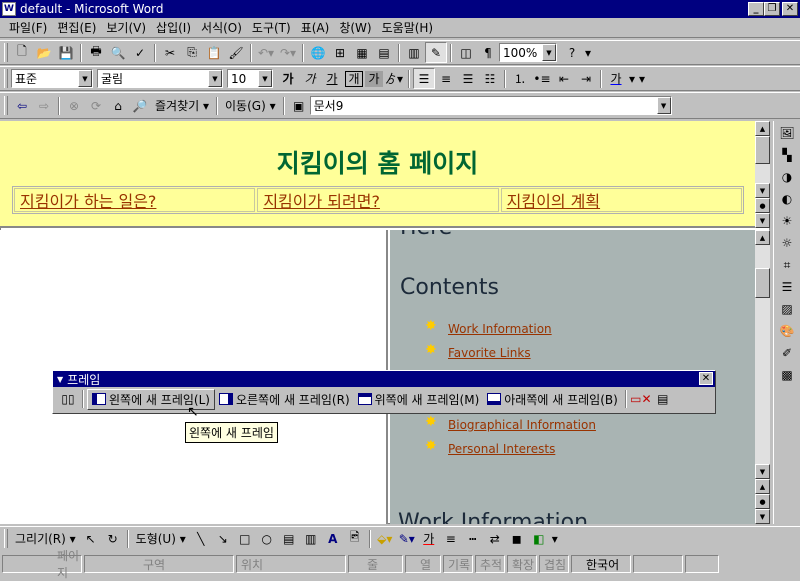  I want to click on style-select: 표준 ▼, so click(52, 78).